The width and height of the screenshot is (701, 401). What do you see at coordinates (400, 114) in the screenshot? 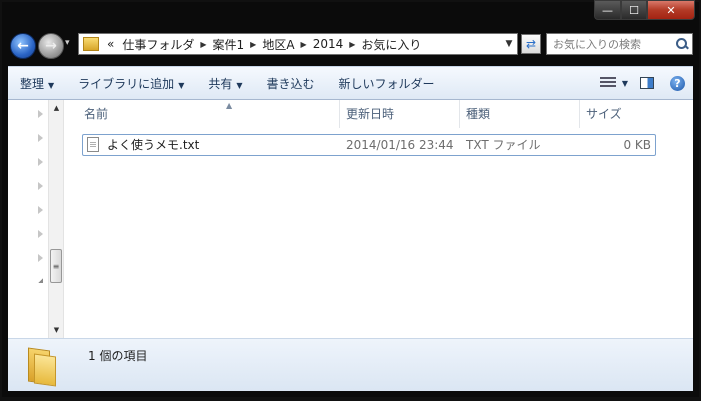
I see `column-header-date: 更新日時` at bounding box center [400, 114].